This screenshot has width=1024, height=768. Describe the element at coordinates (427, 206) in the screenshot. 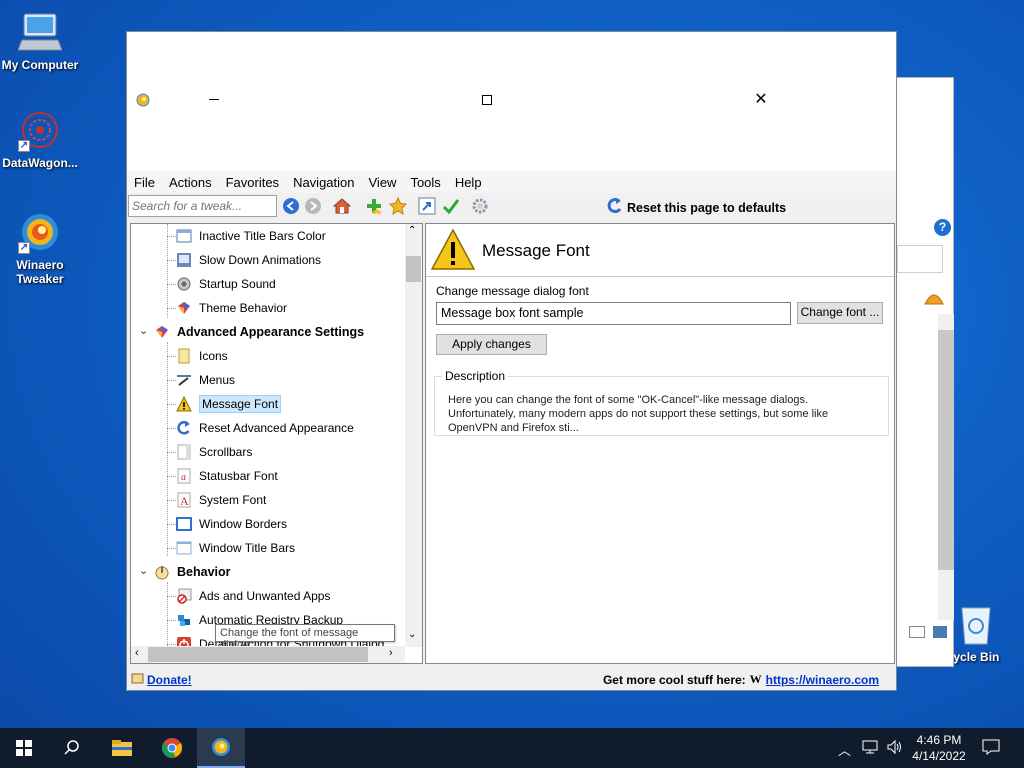

I see `shortcut-icon` at that location.